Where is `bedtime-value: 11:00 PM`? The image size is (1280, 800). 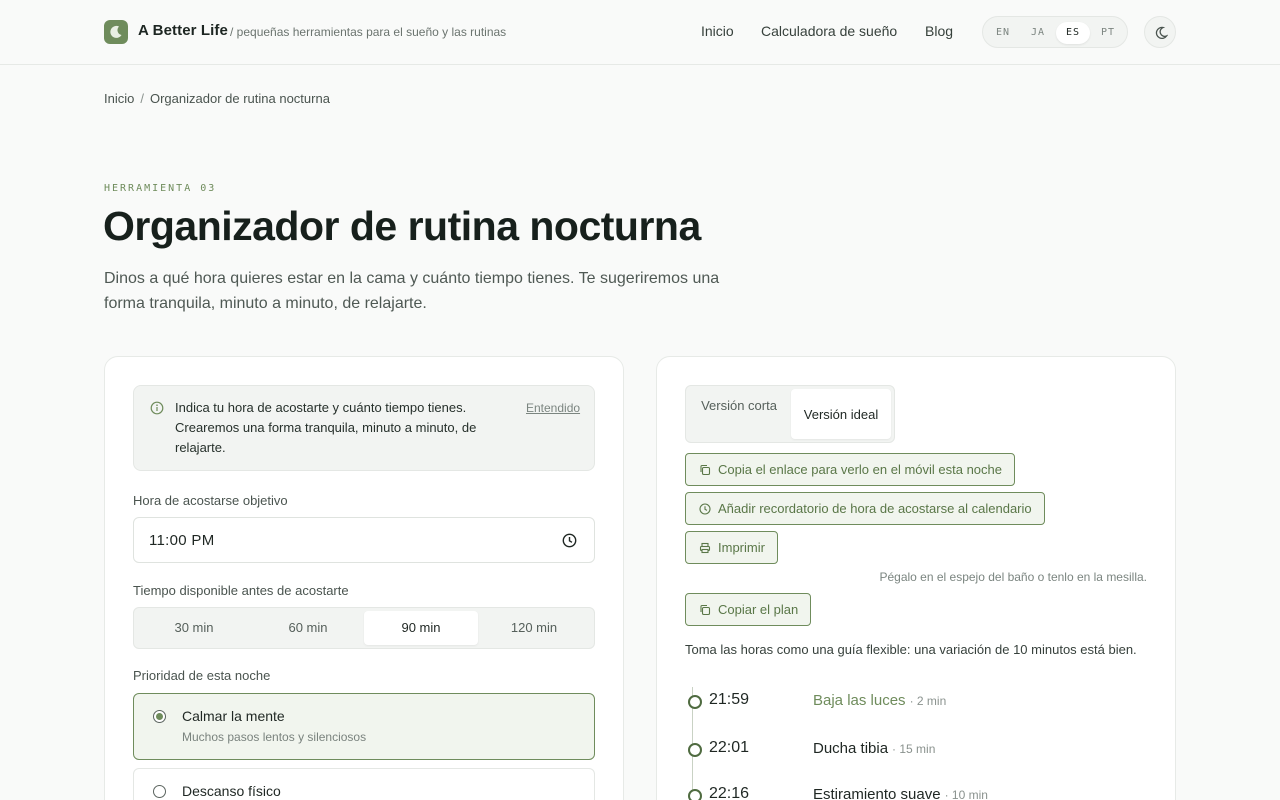
bedtime-value: 11:00 PM is located at coordinates (182, 540).